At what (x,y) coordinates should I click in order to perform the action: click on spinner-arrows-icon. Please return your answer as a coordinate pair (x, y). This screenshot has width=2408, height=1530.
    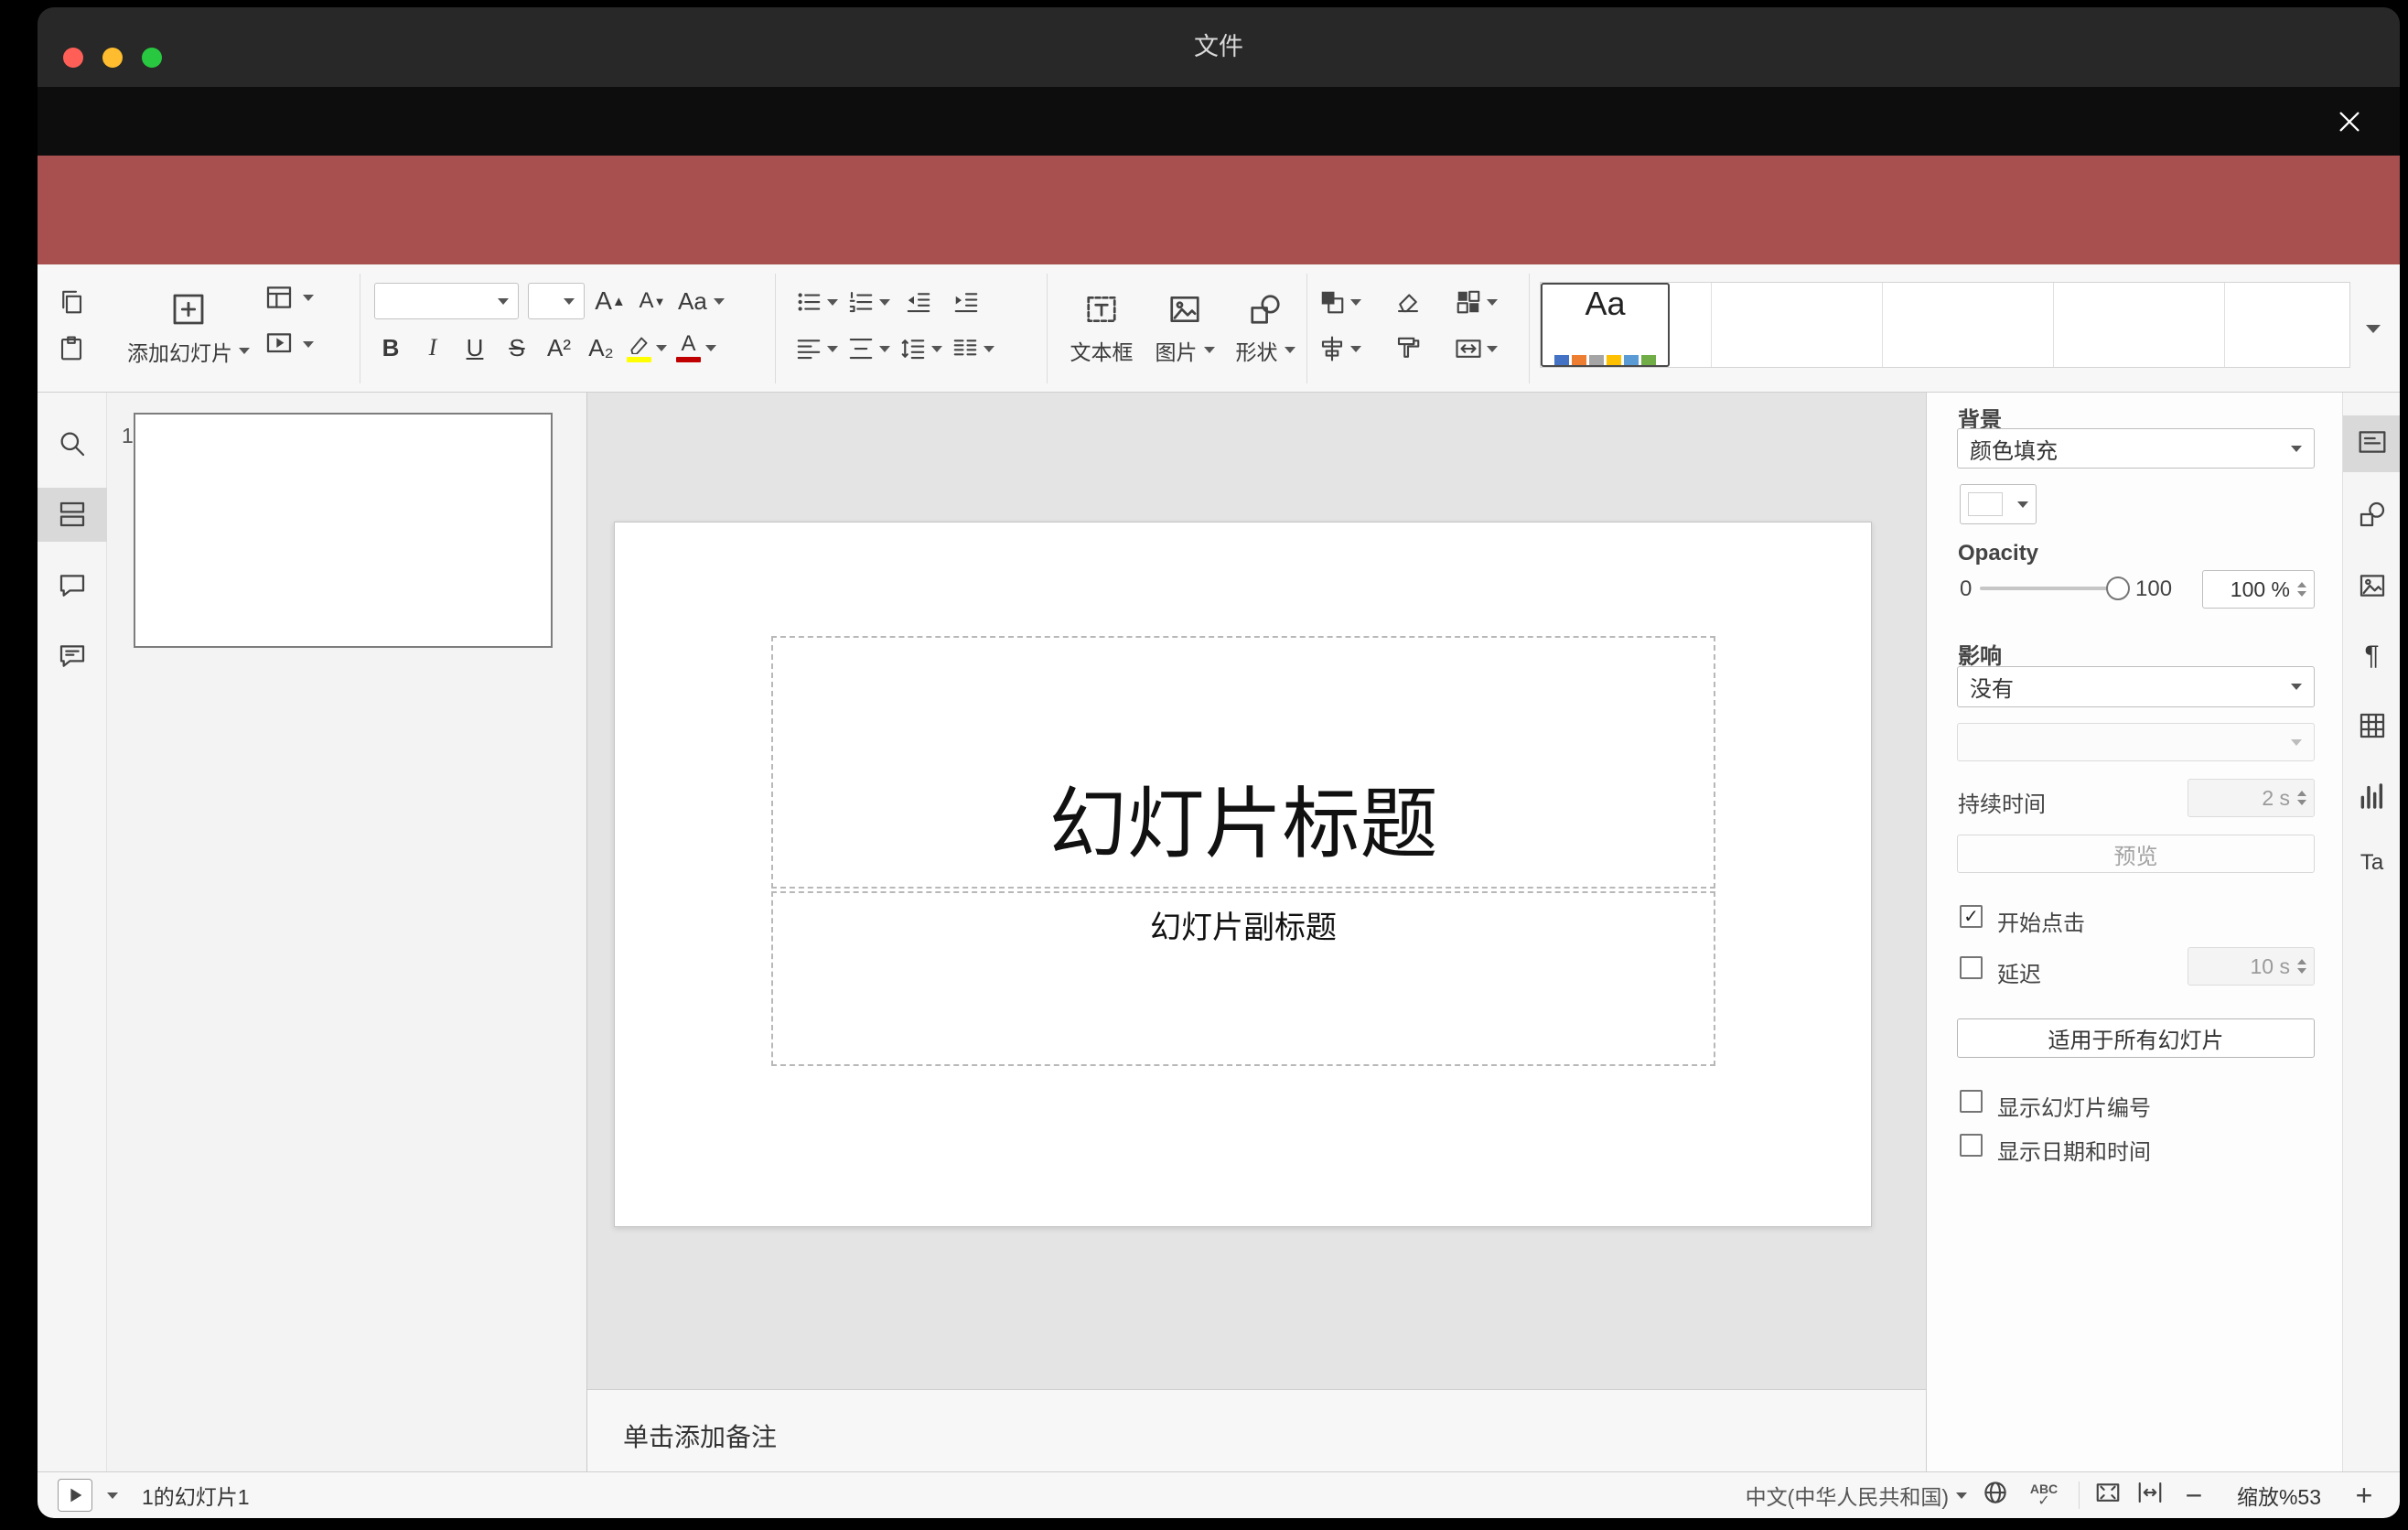
    Looking at the image, I should click on (2301, 589).